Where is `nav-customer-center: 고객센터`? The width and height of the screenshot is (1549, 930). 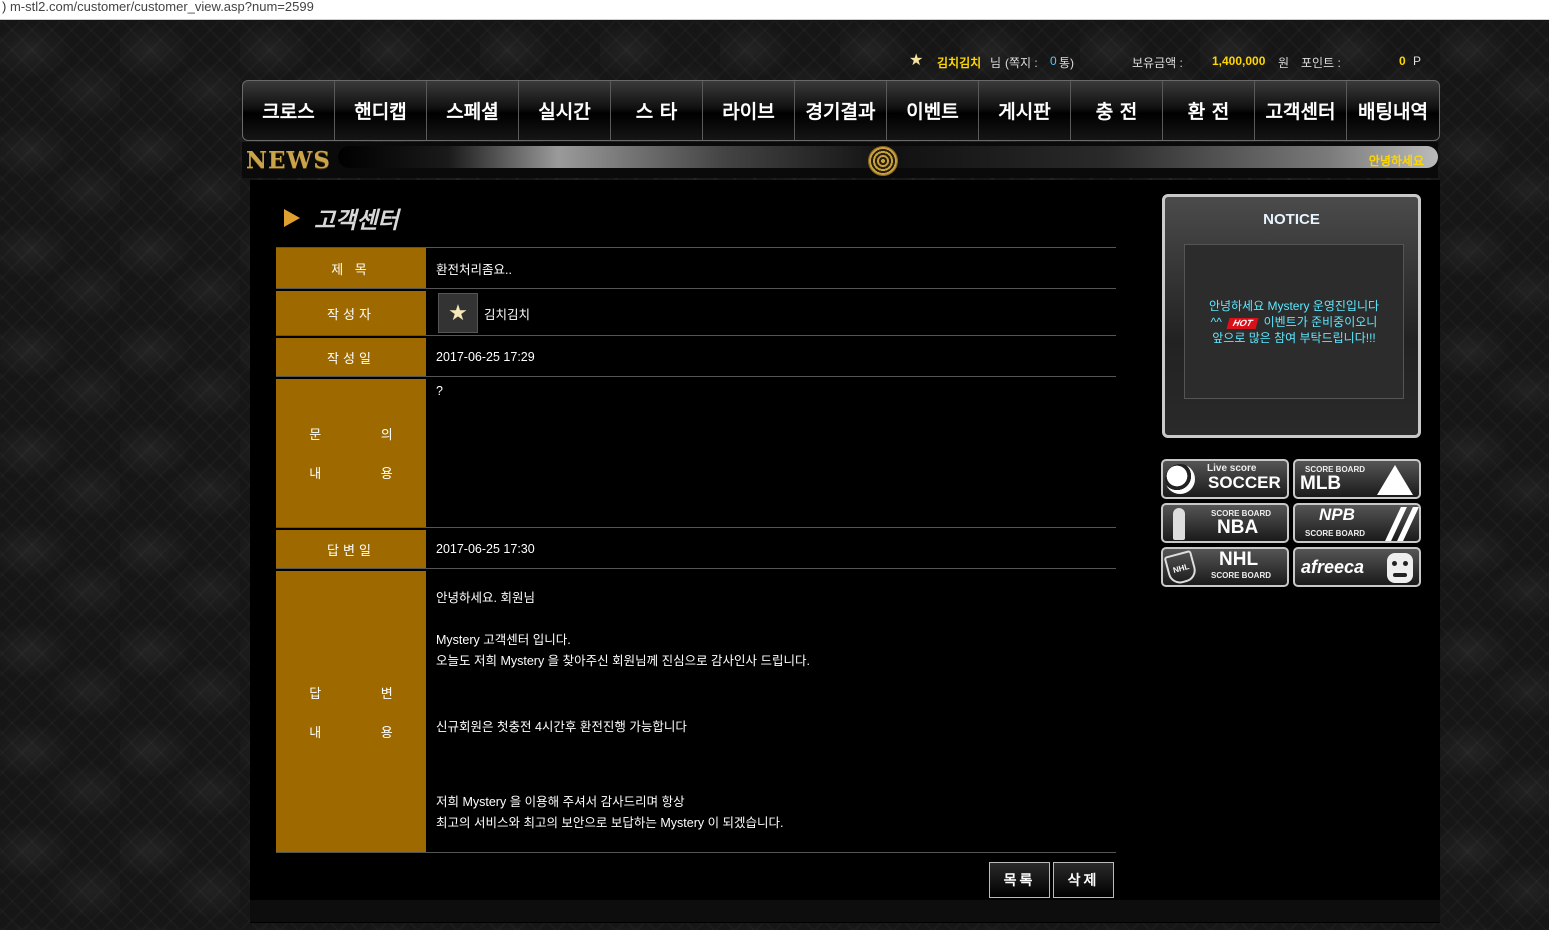 nav-customer-center: 고객센터 is located at coordinates (1301, 110).